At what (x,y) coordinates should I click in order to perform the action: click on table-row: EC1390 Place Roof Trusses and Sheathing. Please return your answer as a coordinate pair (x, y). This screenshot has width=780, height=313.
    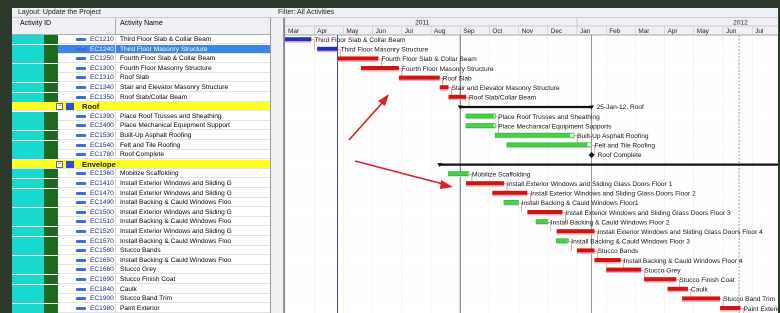
    Looking at the image, I should click on (141, 116).